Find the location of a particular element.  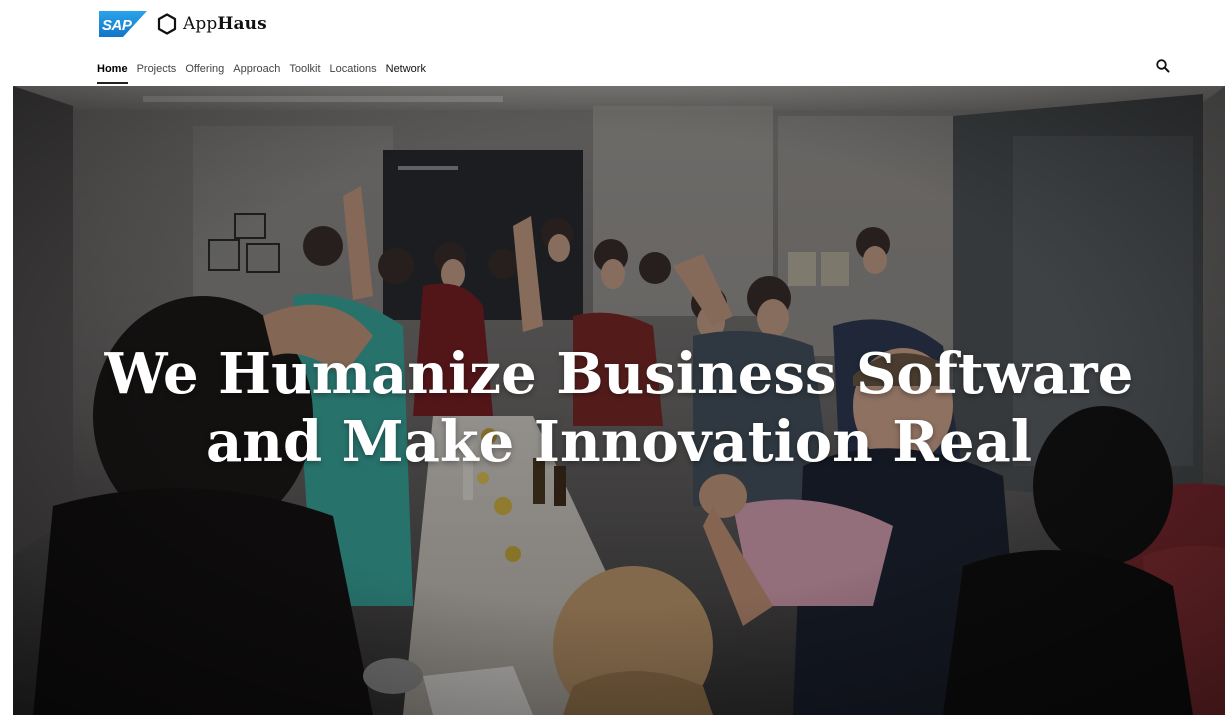

nav-item-toolkit: Toolkit is located at coordinates (304, 69).